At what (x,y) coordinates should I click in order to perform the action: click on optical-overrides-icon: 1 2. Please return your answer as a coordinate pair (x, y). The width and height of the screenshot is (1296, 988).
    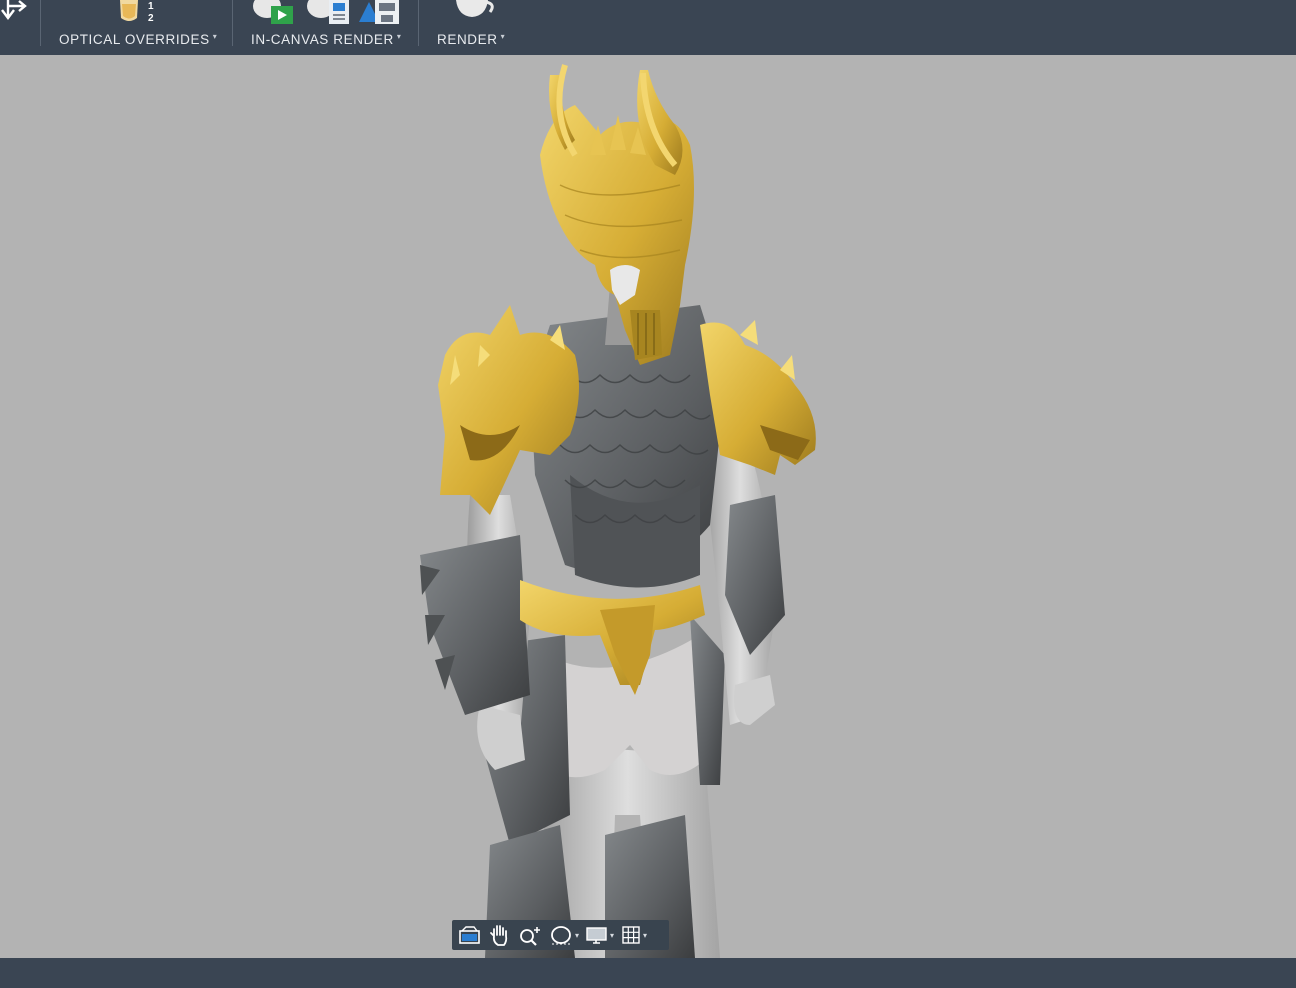
    Looking at the image, I should click on (139, 13).